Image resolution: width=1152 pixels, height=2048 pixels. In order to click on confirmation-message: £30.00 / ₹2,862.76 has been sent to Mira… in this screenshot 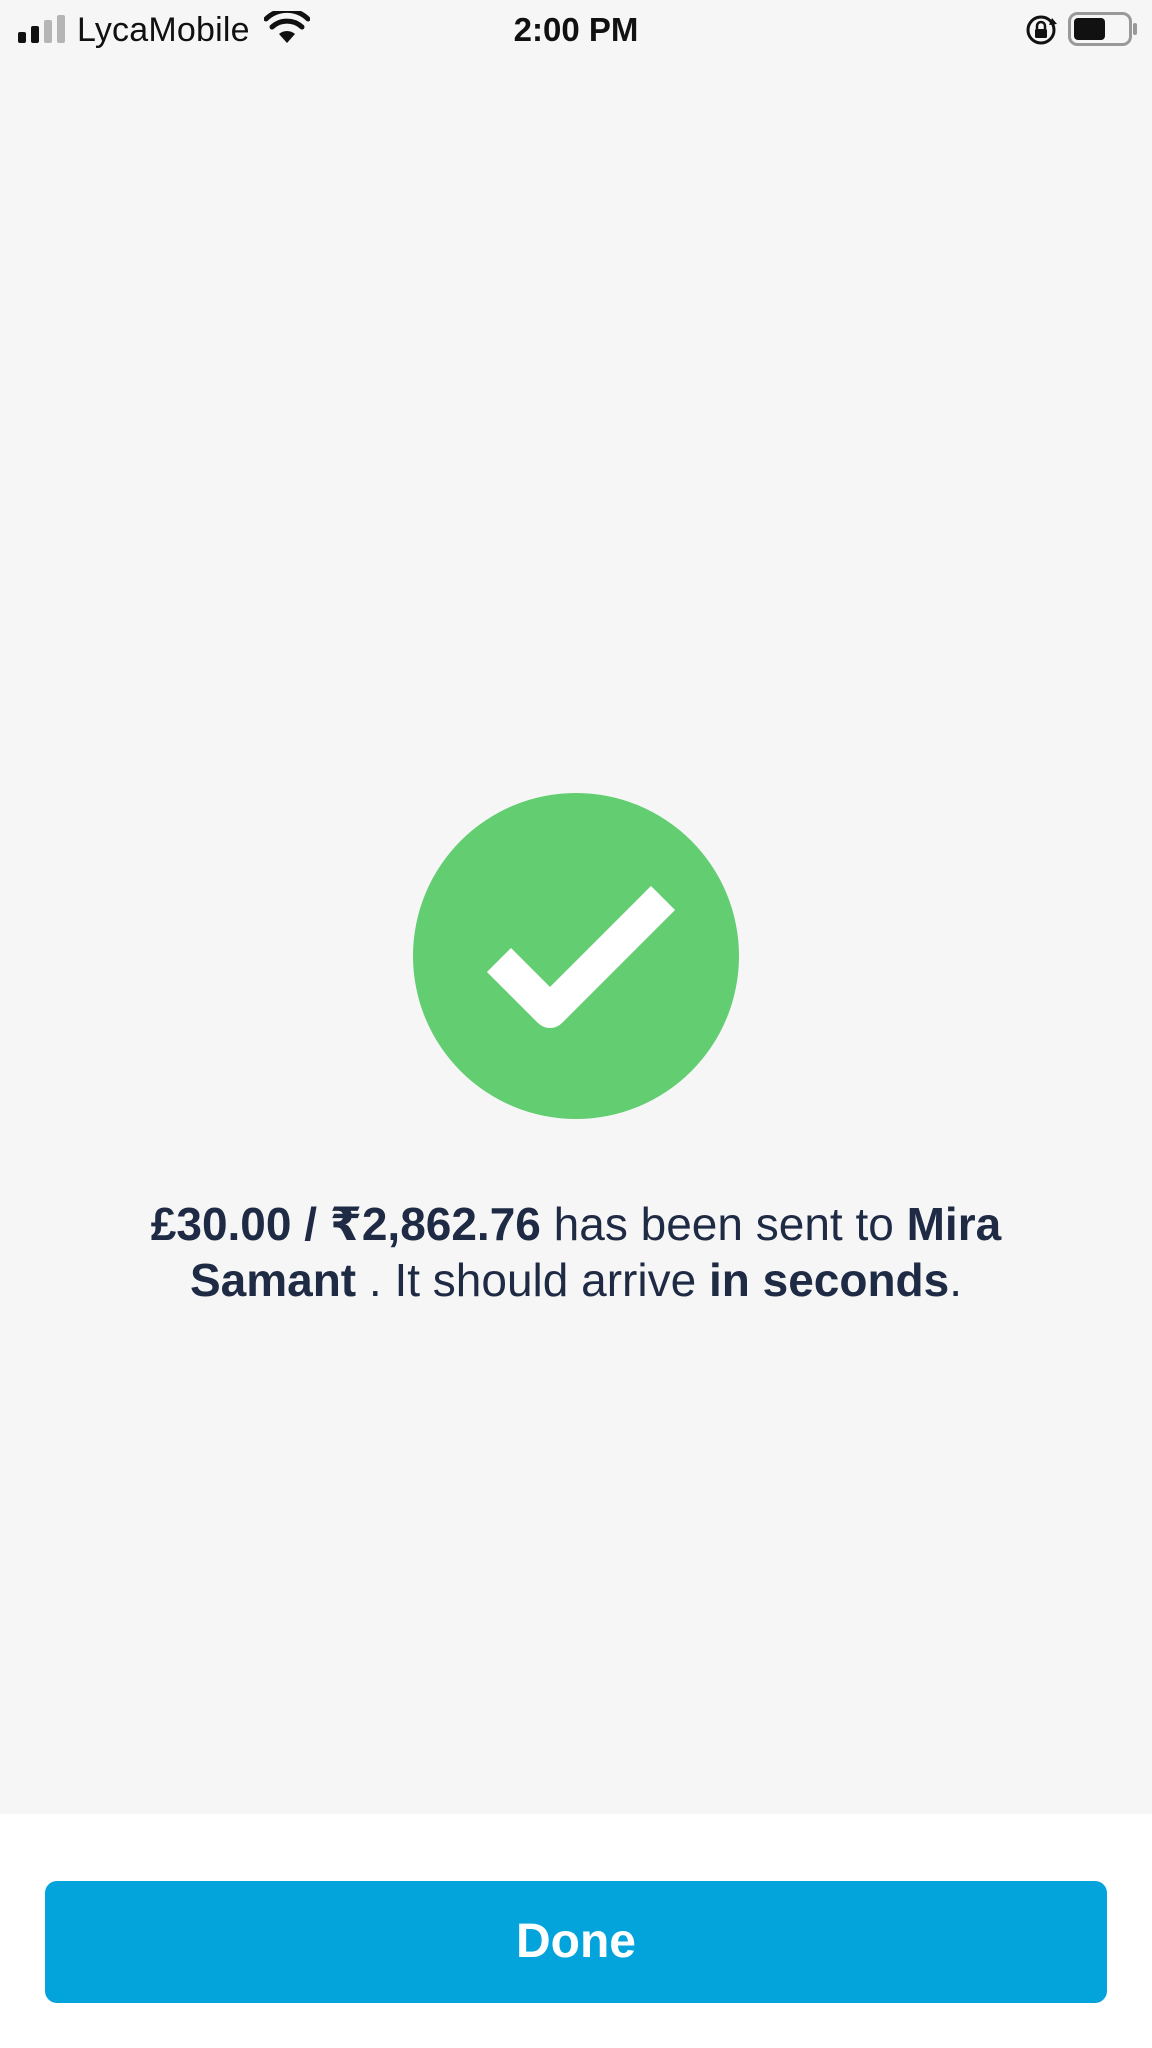, I will do `click(576, 1252)`.